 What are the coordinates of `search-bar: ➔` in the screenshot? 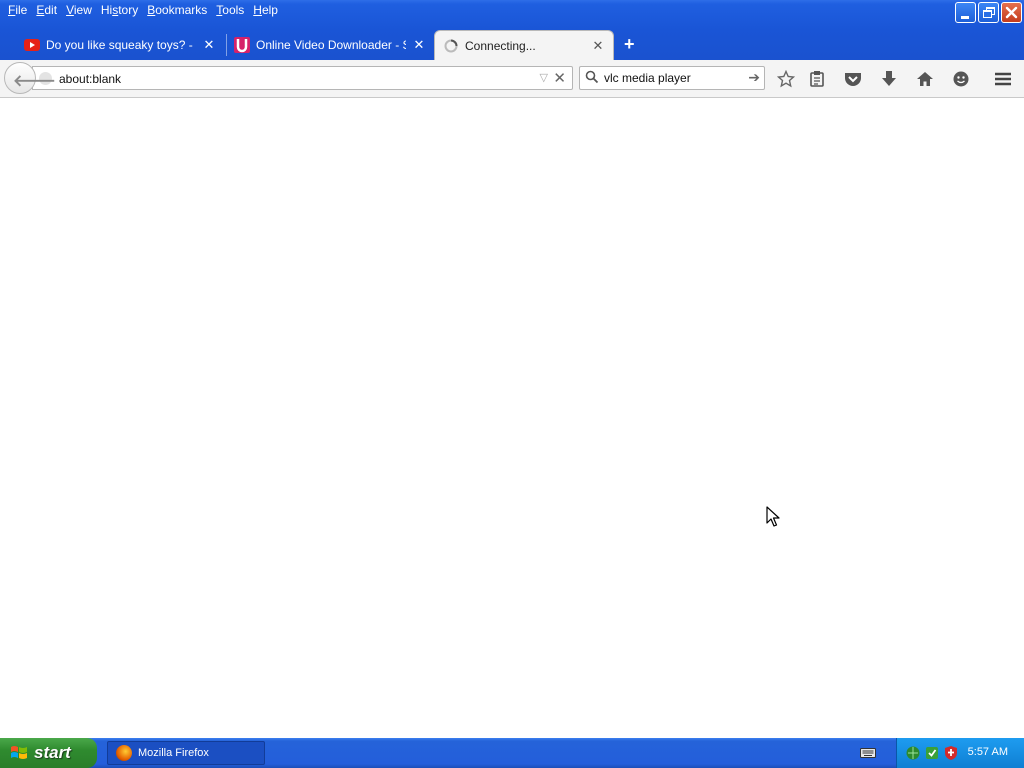 It's located at (672, 78).